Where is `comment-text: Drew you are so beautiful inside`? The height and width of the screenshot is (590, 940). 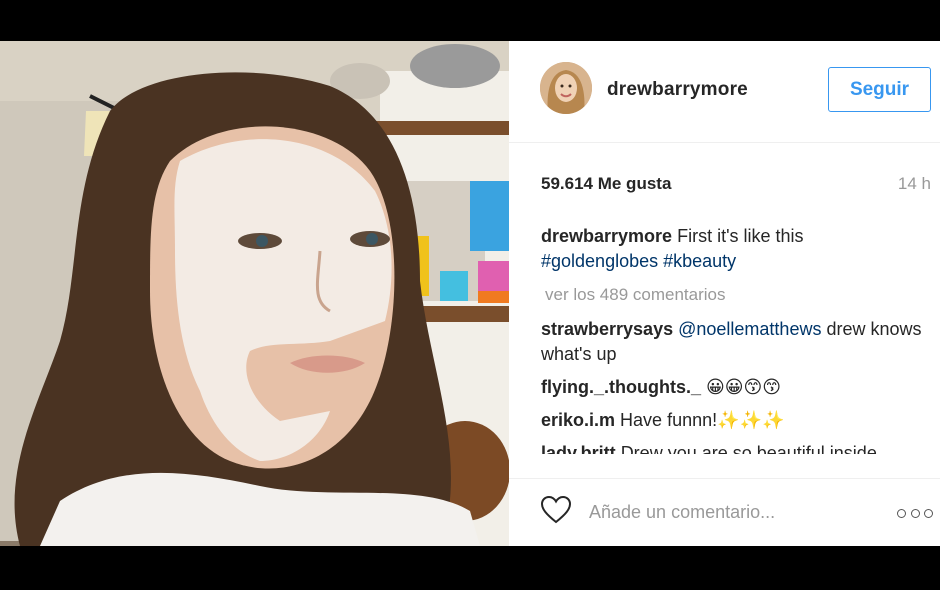 comment-text: Drew you are so beautiful inside is located at coordinates (748, 448).